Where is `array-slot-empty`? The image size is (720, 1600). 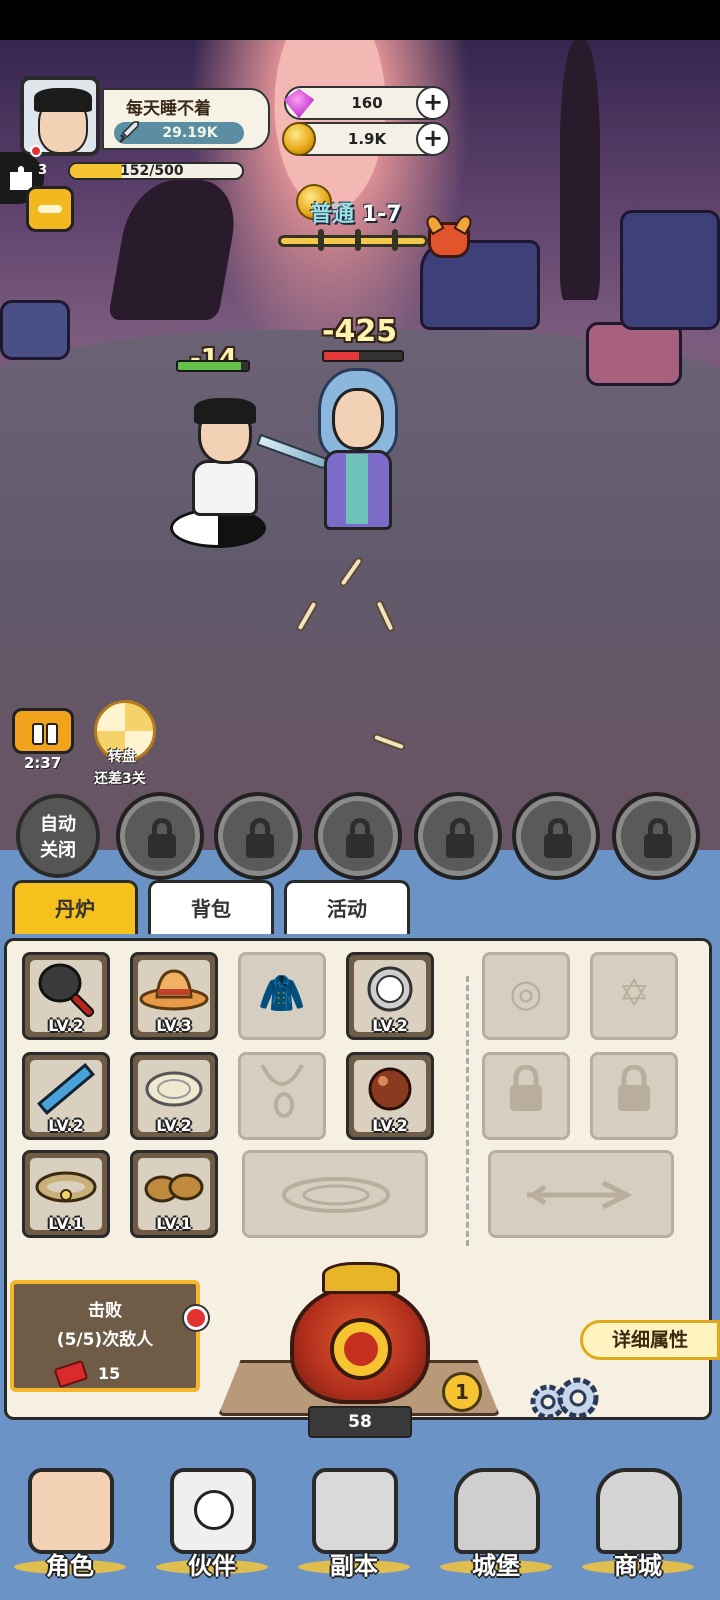
array-slot-empty is located at coordinates (335, 1194).